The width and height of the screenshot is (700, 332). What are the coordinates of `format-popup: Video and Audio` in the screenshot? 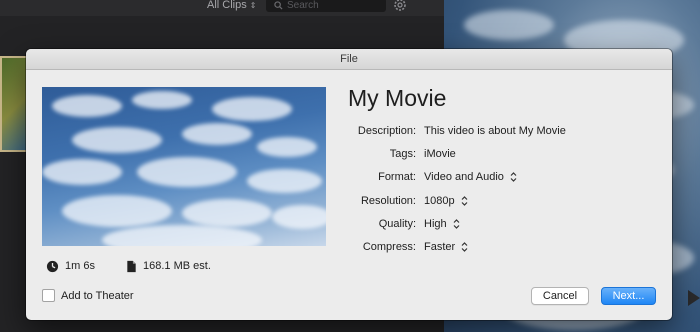 It's located at (470, 177).